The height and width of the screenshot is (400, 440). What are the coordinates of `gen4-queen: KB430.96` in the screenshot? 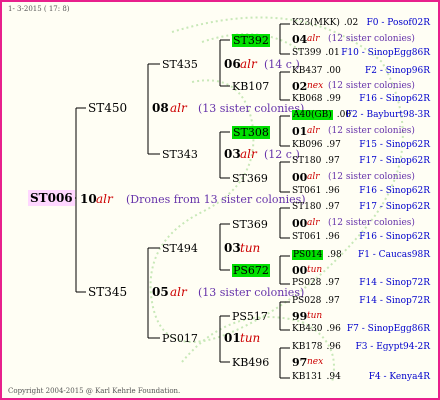 It's located at (316, 329).